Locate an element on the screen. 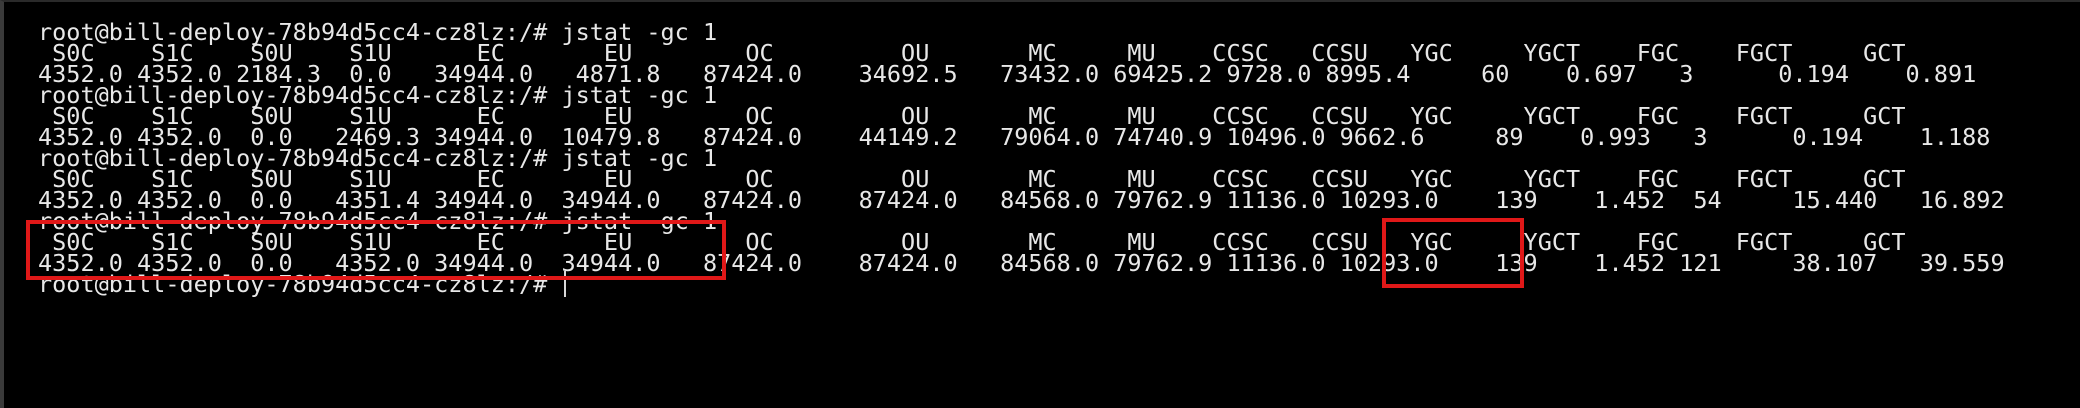  text-cursor is located at coordinates (565, 284).